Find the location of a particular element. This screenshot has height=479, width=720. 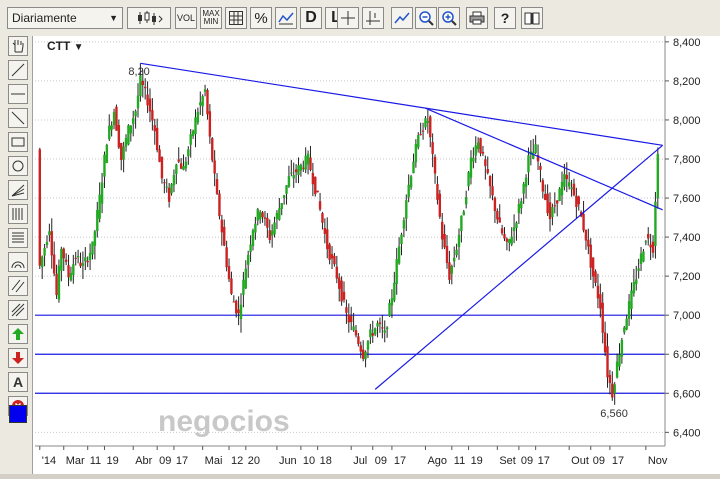

book-button is located at coordinates (532, 18).